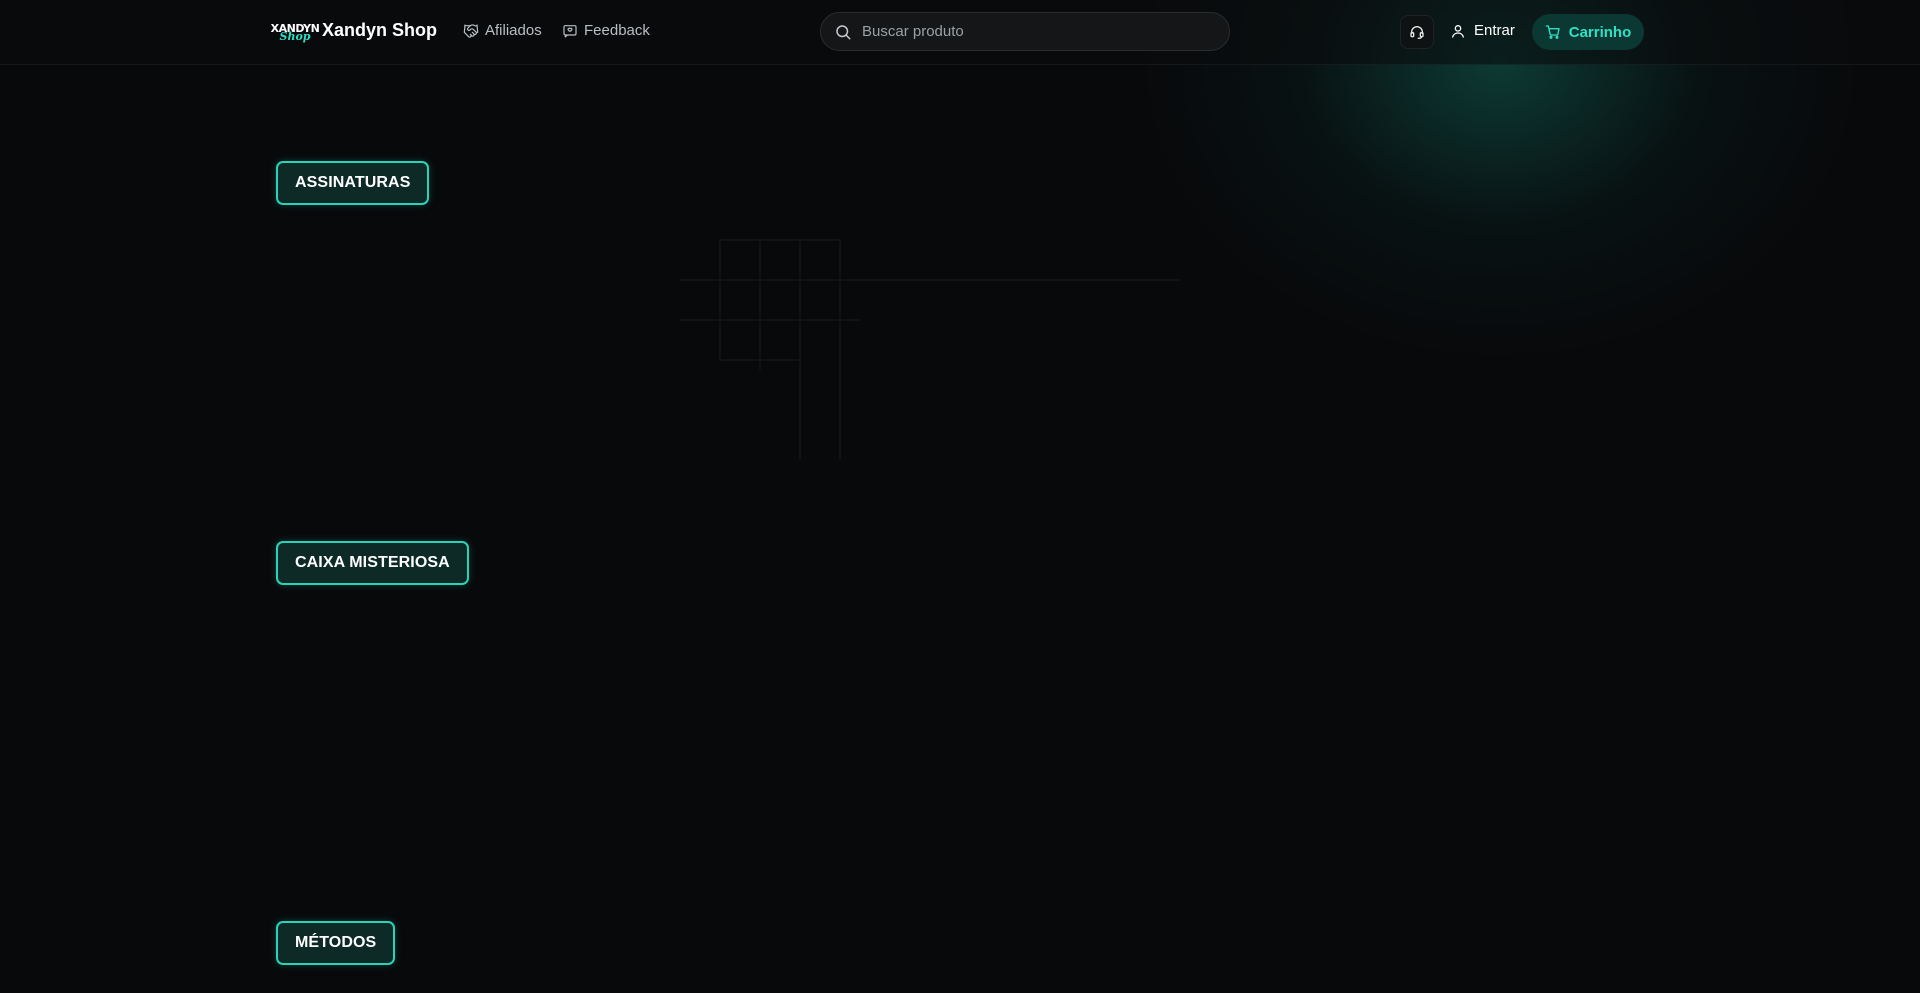 The width and height of the screenshot is (1920, 993). Describe the element at coordinates (930, 349) in the screenshot. I see `background-grid-decor` at that location.